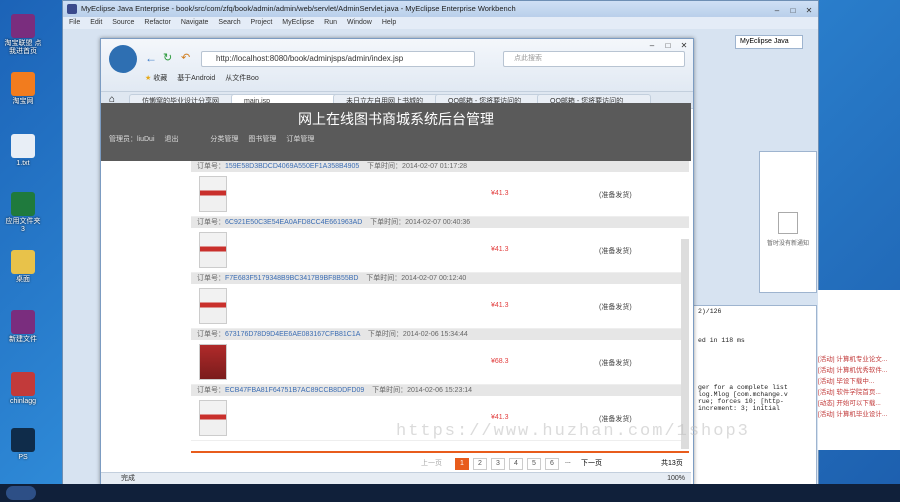 This screenshot has width=900, height=502. Describe the element at coordinates (435, 166) in the screenshot. I see `order-time: 2014-02-07 01:17:28` at that location.